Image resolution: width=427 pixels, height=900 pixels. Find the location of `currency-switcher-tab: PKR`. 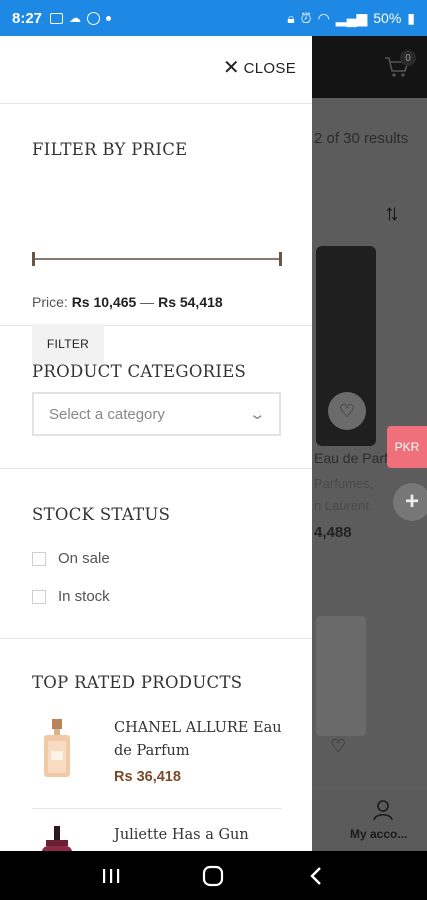

currency-switcher-tab: PKR is located at coordinates (407, 447).